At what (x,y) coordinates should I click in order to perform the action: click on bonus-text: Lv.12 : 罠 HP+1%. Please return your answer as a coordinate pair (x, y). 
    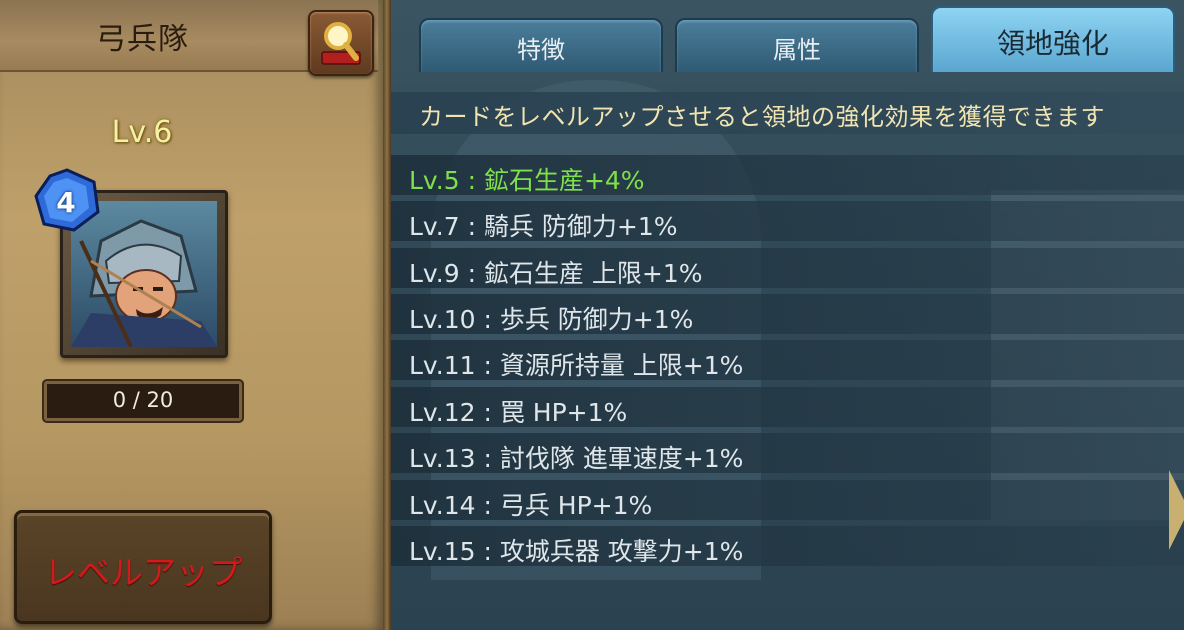
    Looking at the image, I should click on (518, 412).